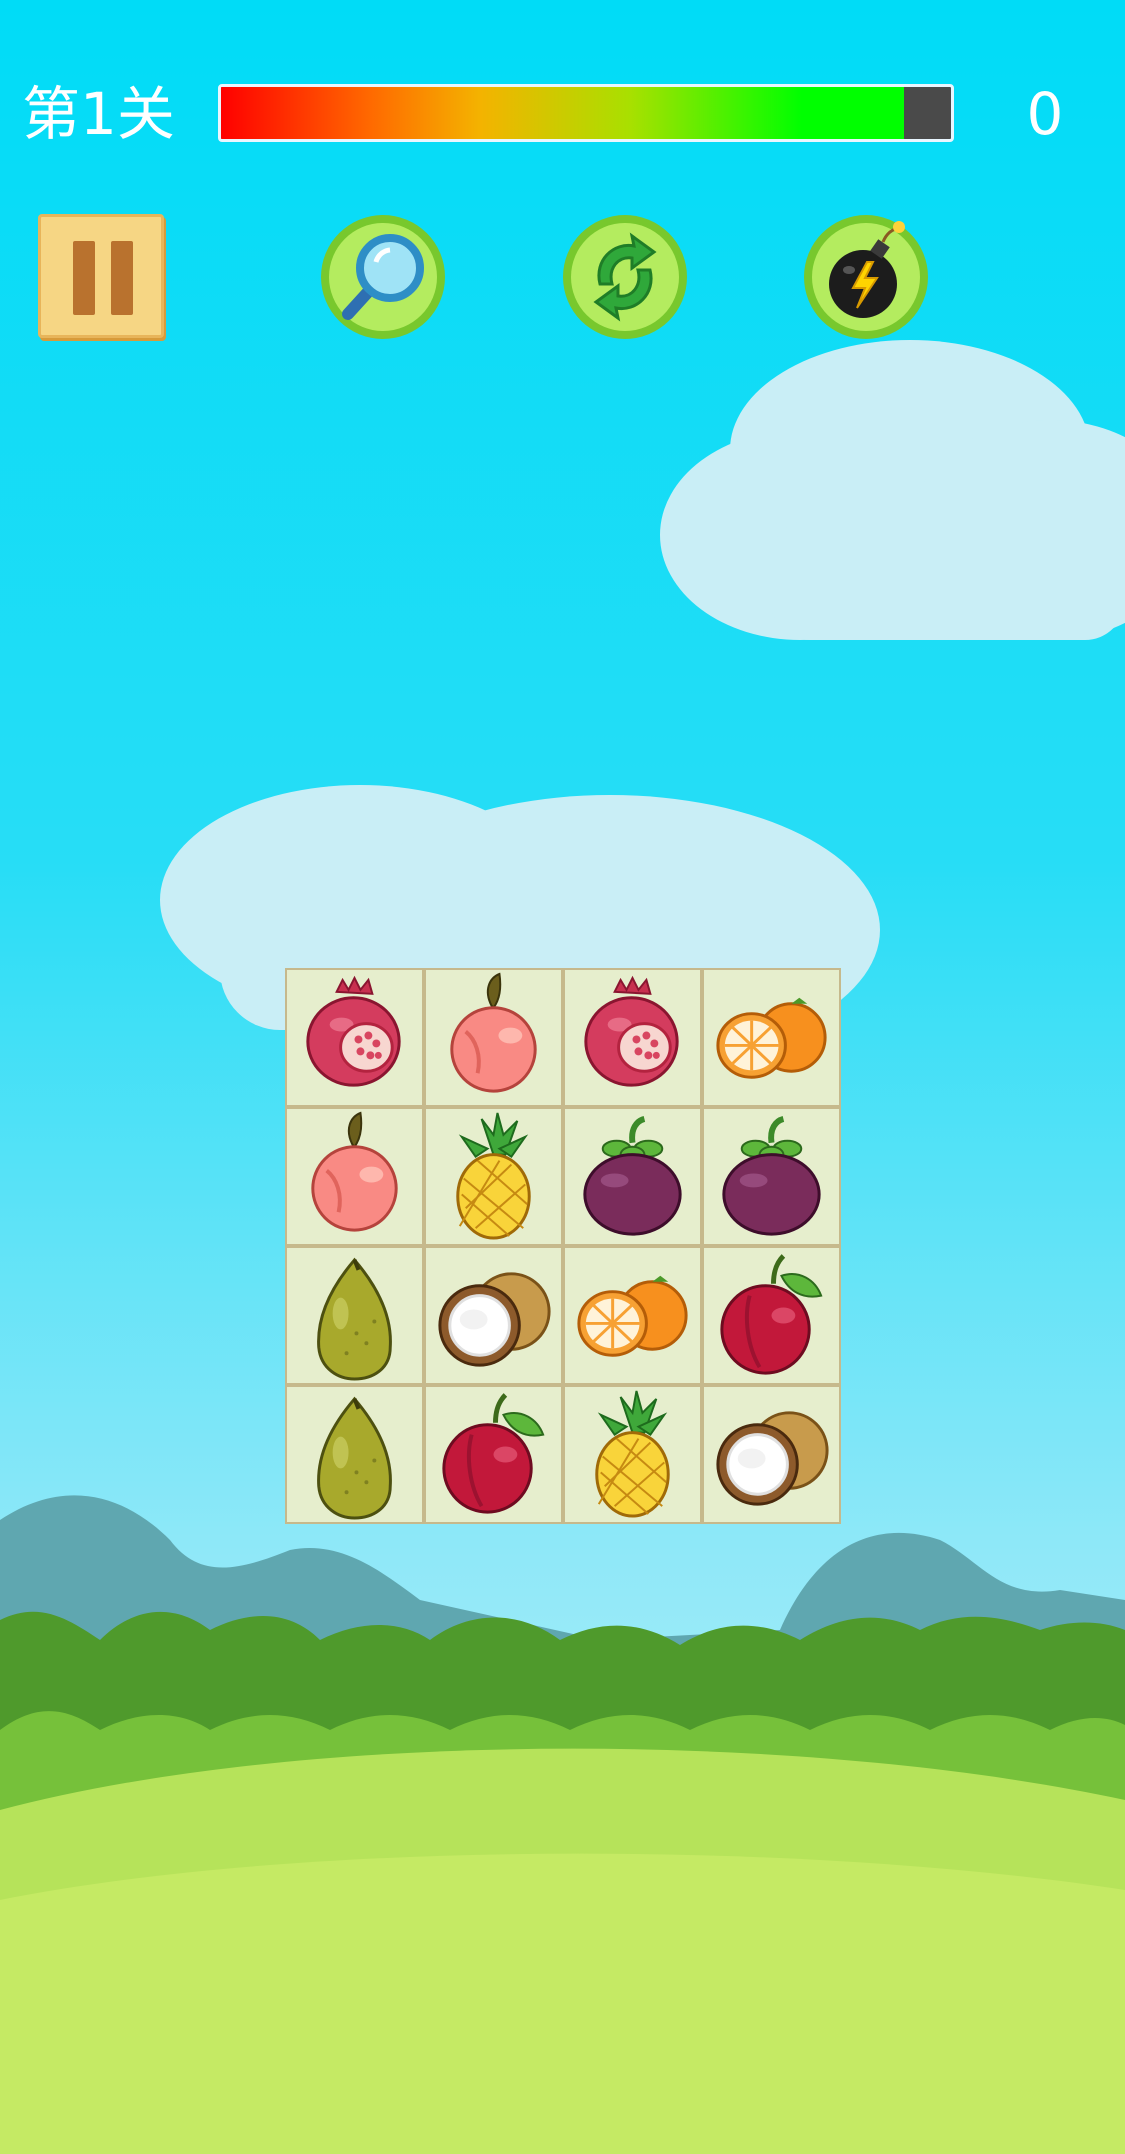  I want to click on tile-board, so click(563, 1246).